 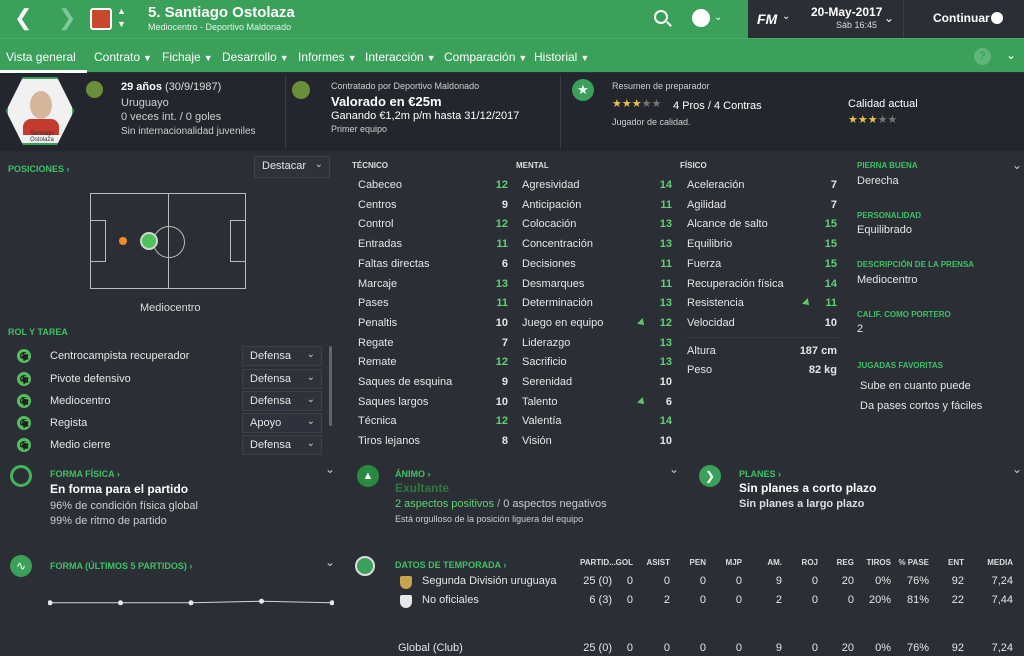 What do you see at coordinates (119, 356) in the screenshot?
I see `role-name: Centrocampista recuperador` at bounding box center [119, 356].